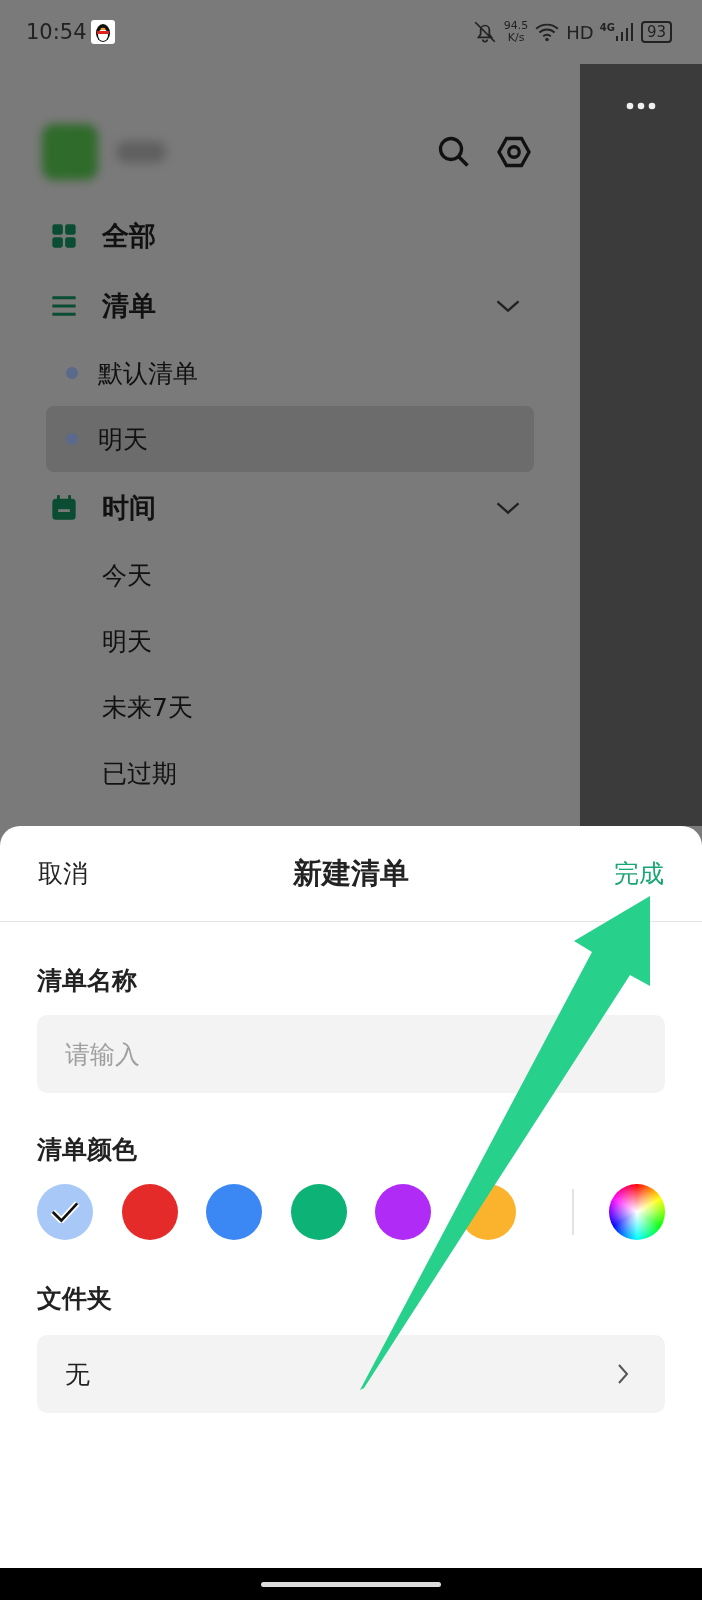  Describe the element at coordinates (351, 1054) in the screenshot. I see `list-name-field: 请输入` at that location.